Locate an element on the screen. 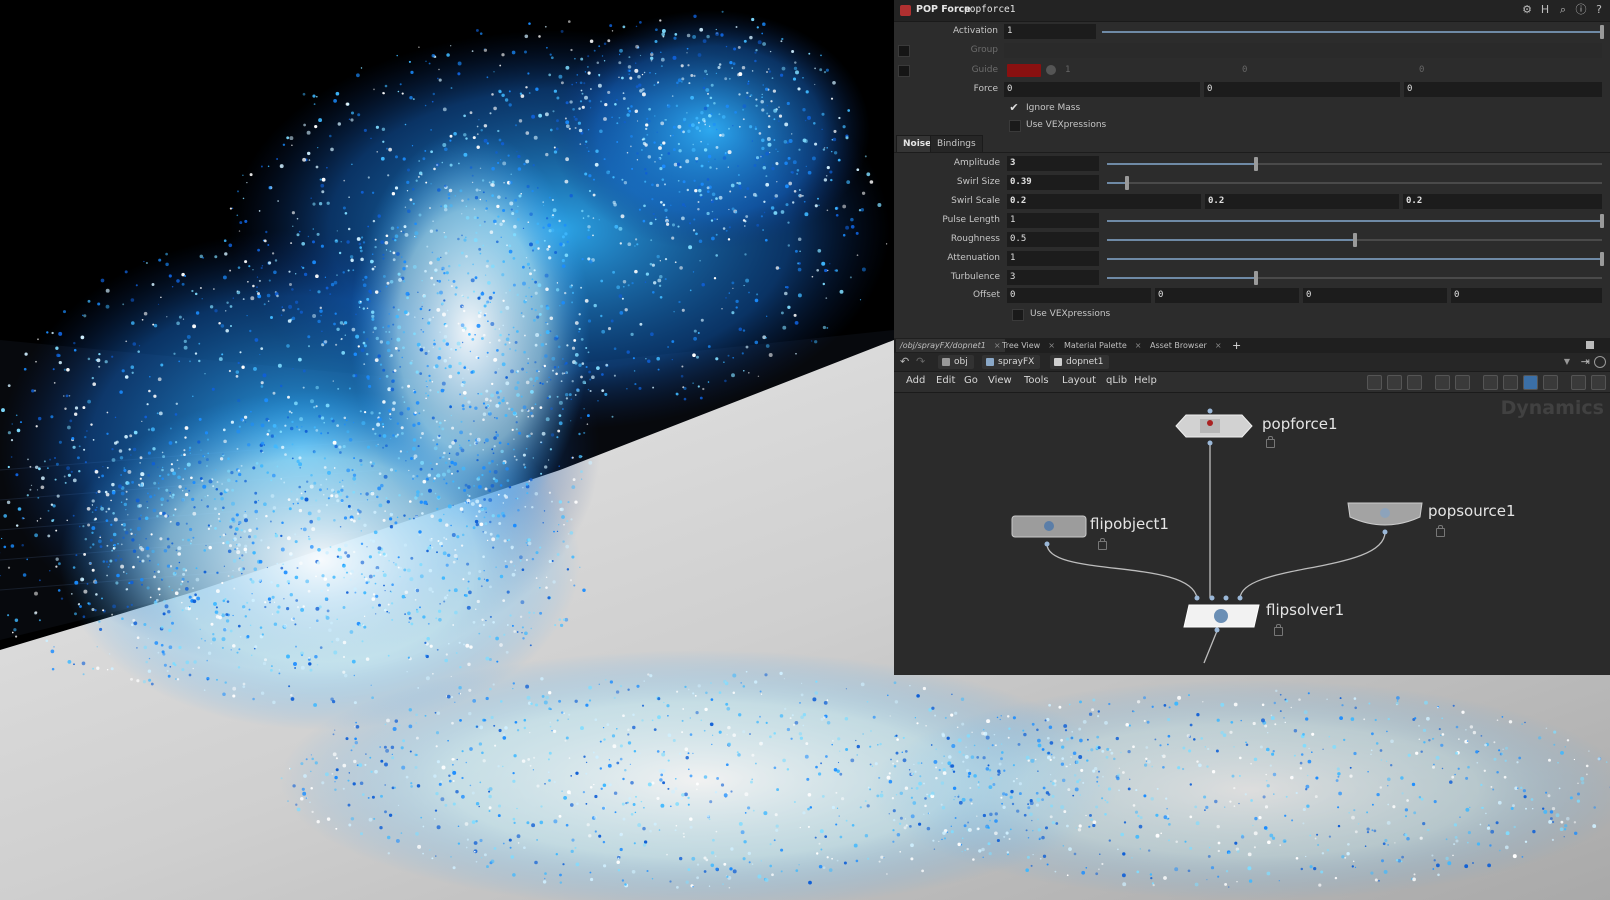 This screenshot has width=1610, height=900. gear-icon: ⚙ is located at coordinates (1527, 10).